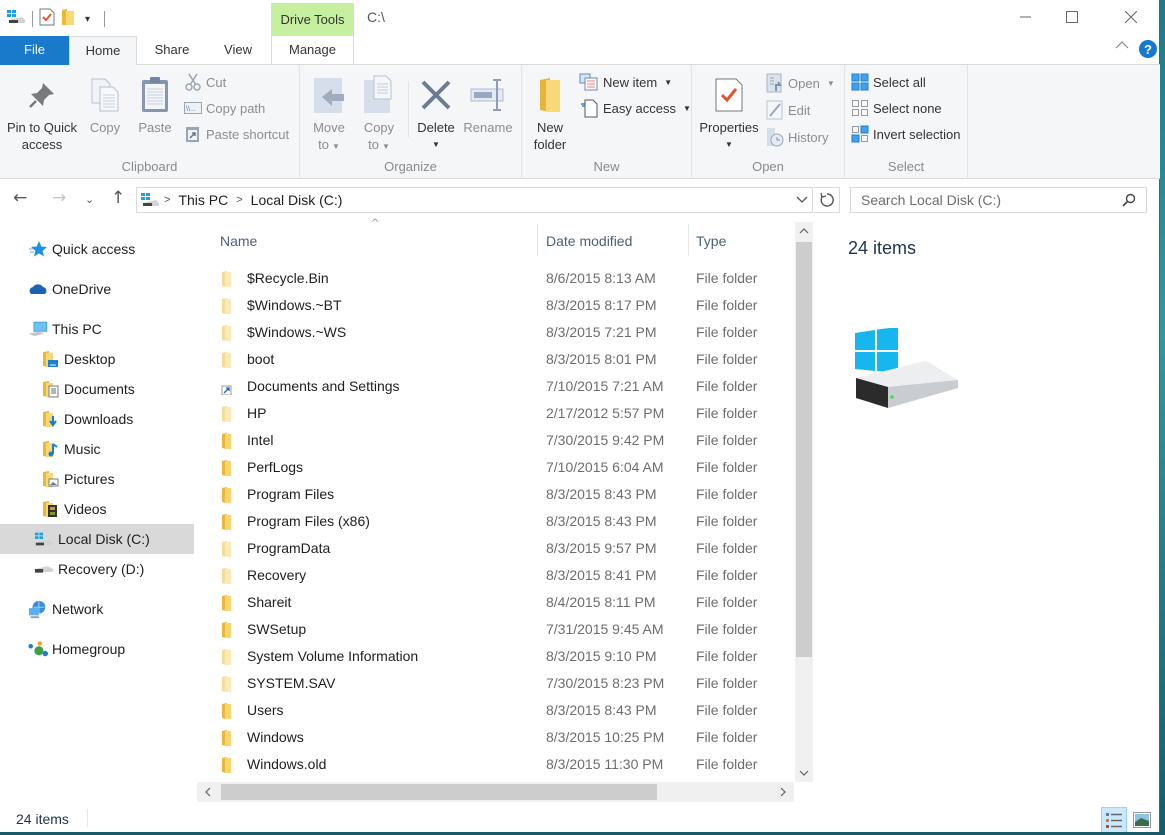  I want to click on edit-button: Edit, so click(788, 110).